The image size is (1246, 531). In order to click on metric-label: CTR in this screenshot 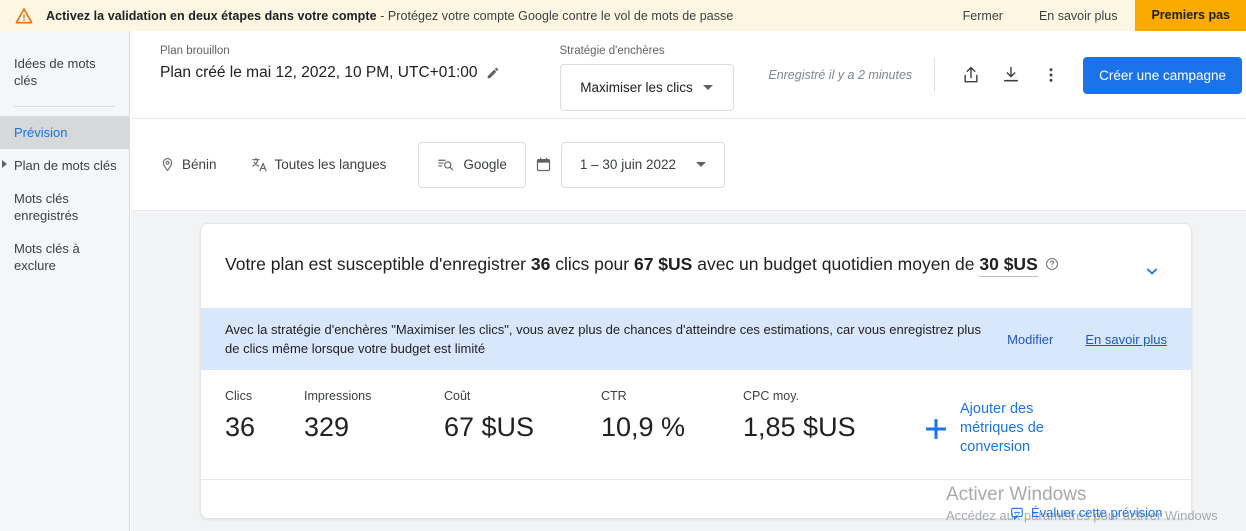, I will do `click(614, 396)`.